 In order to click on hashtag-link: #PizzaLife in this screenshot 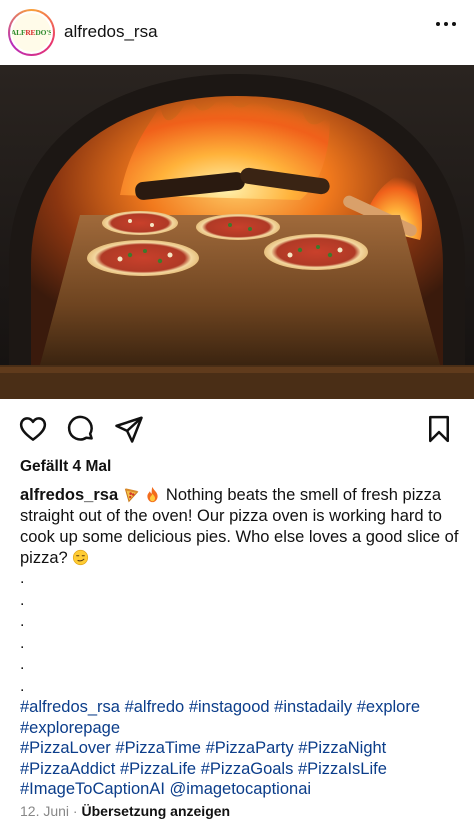, I will do `click(158, 769)`.